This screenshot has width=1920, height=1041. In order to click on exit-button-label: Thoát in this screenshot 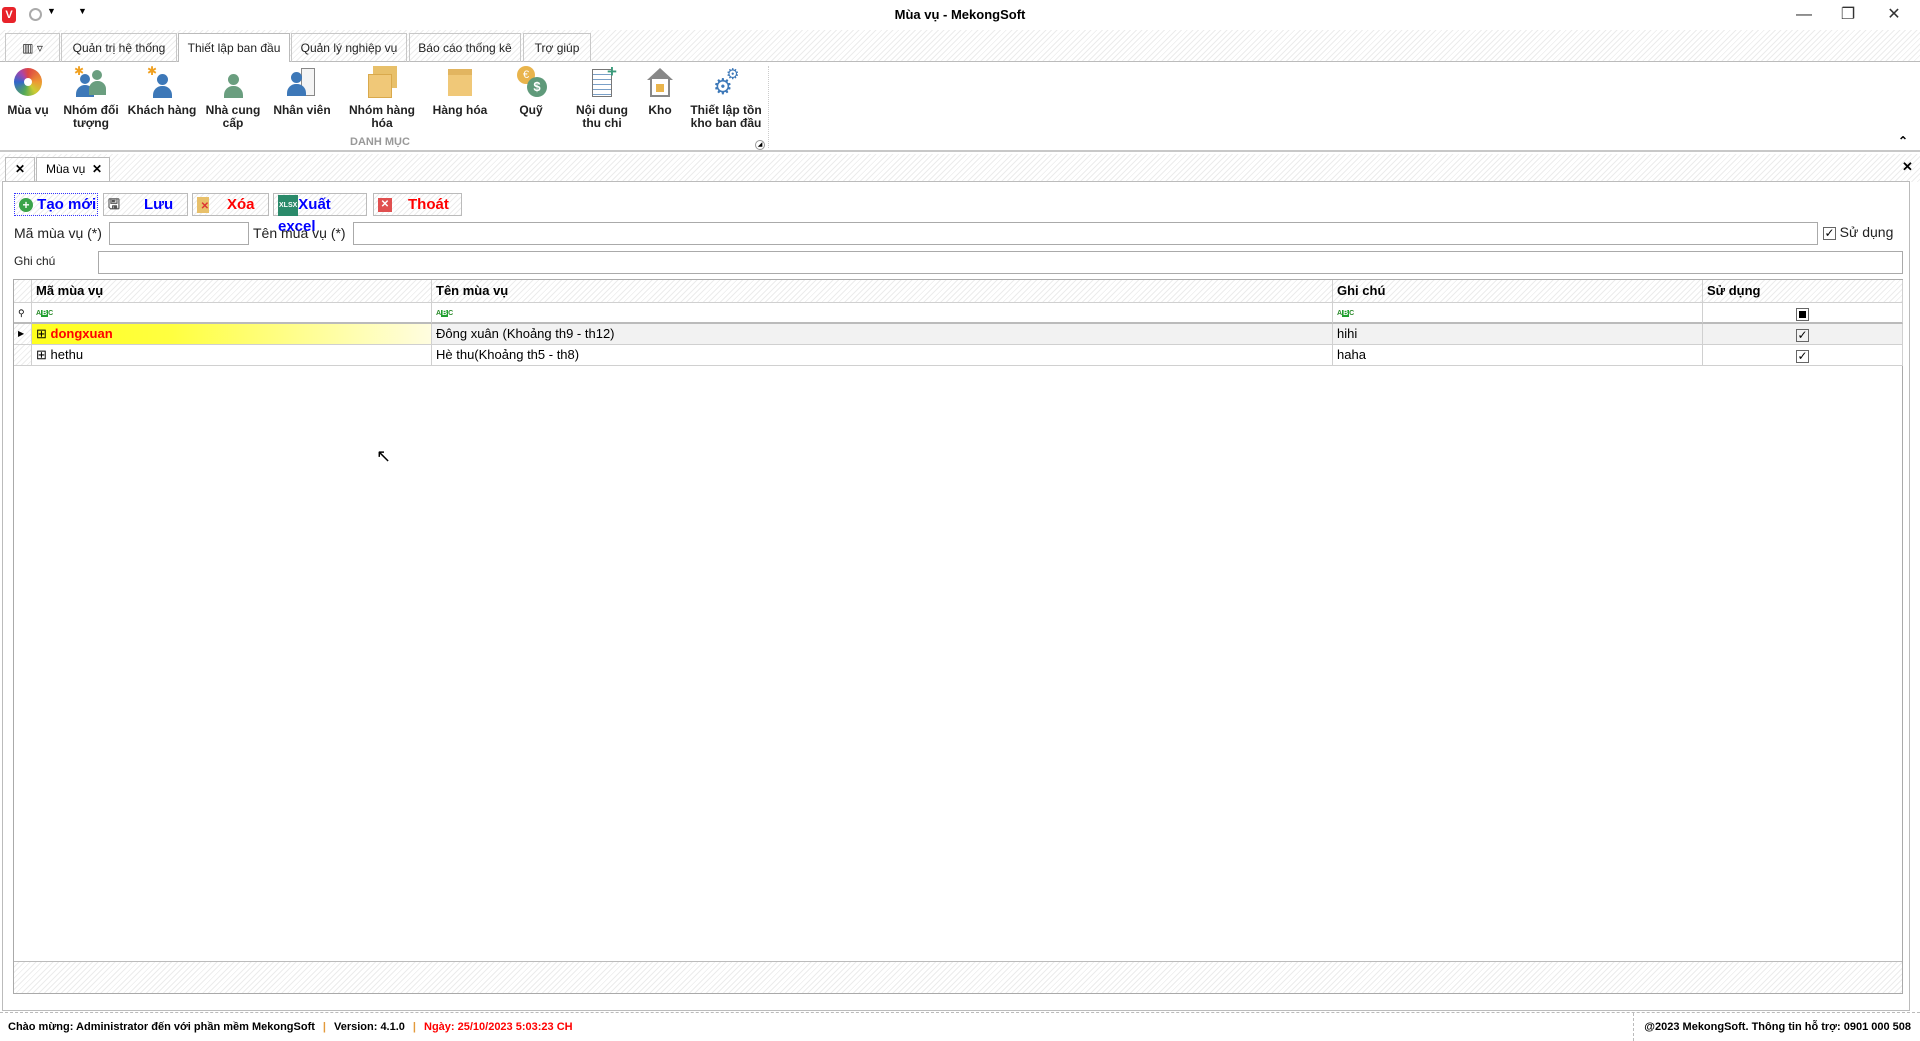, I will do `click(428, 204)`.